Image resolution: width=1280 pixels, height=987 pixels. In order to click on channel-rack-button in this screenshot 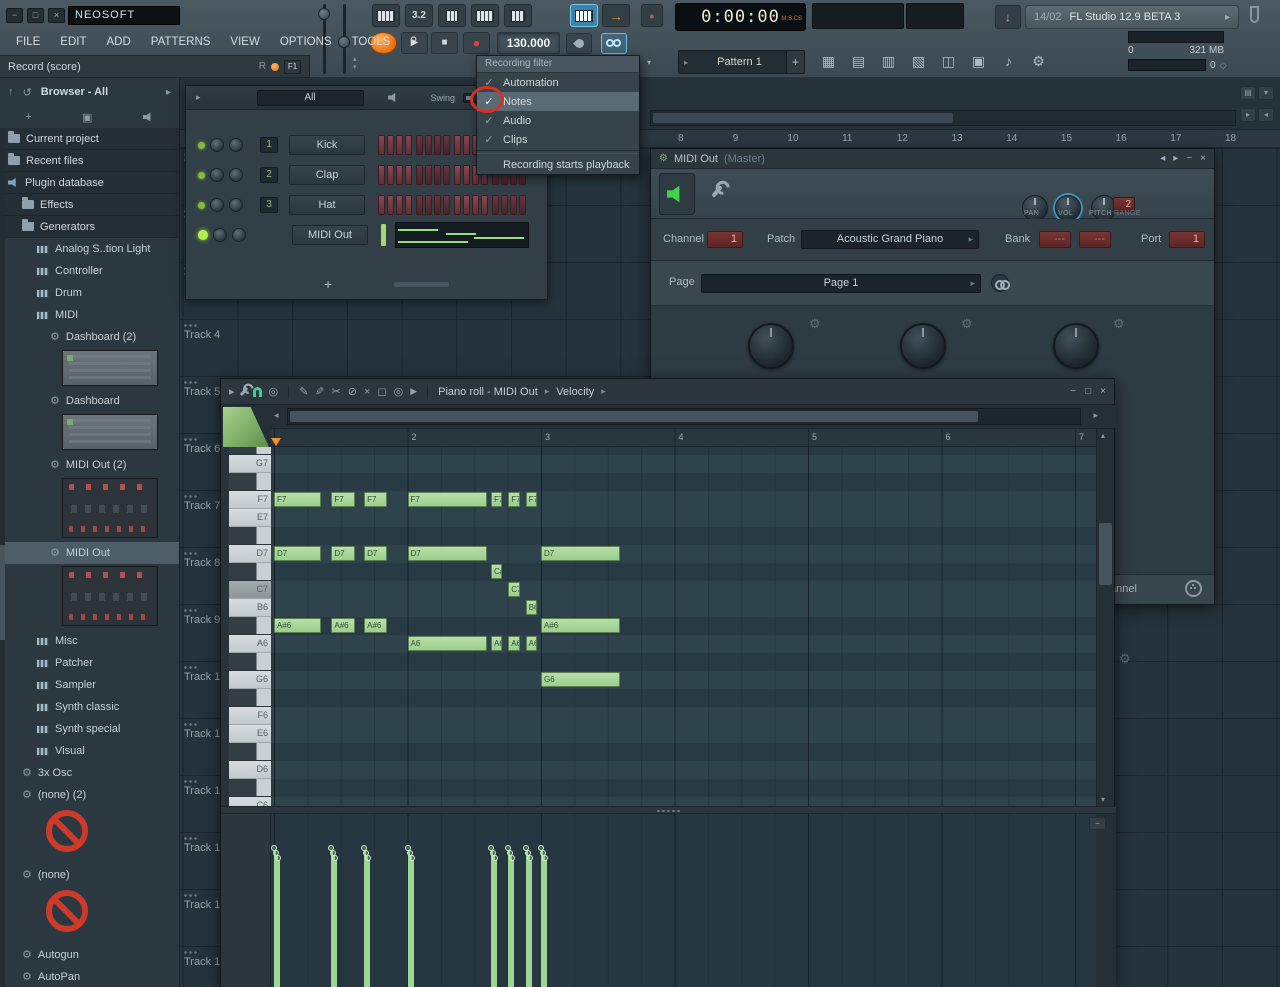, I will do `click(858, 61)`.